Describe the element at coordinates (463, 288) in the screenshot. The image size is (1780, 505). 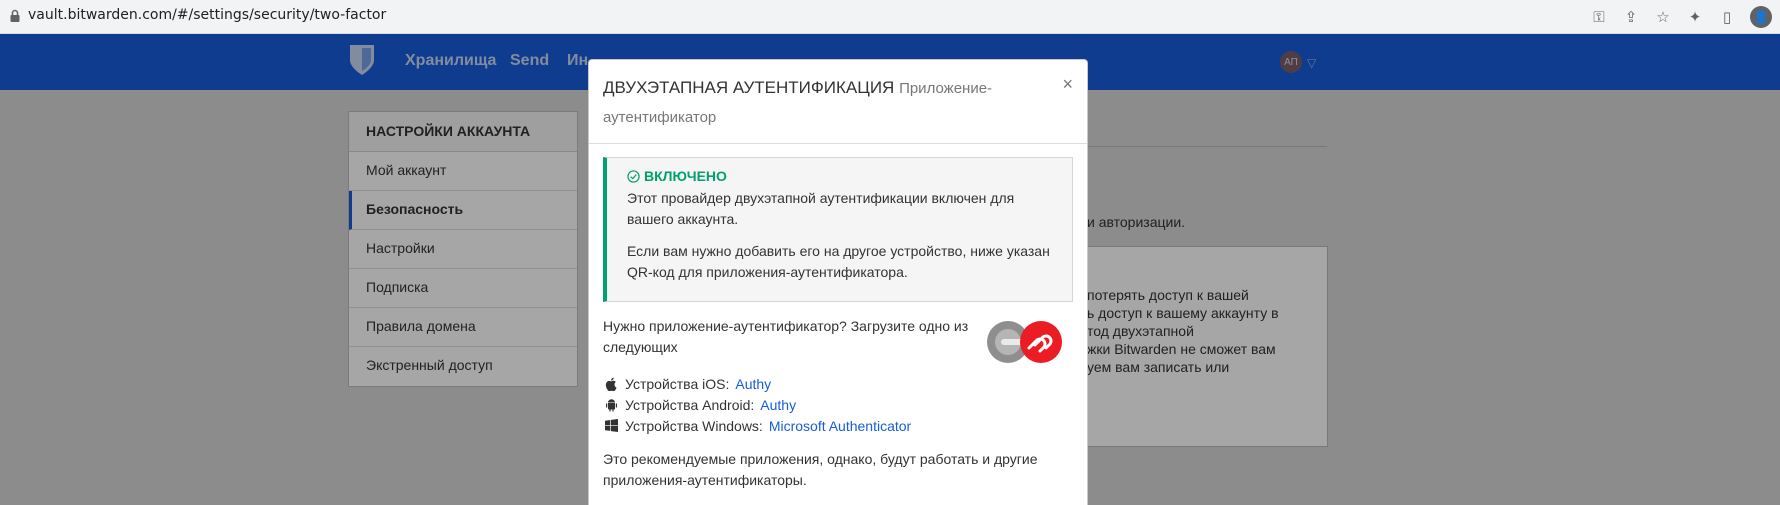
I see `sidebar-item-subscription: Подписка` at that location.